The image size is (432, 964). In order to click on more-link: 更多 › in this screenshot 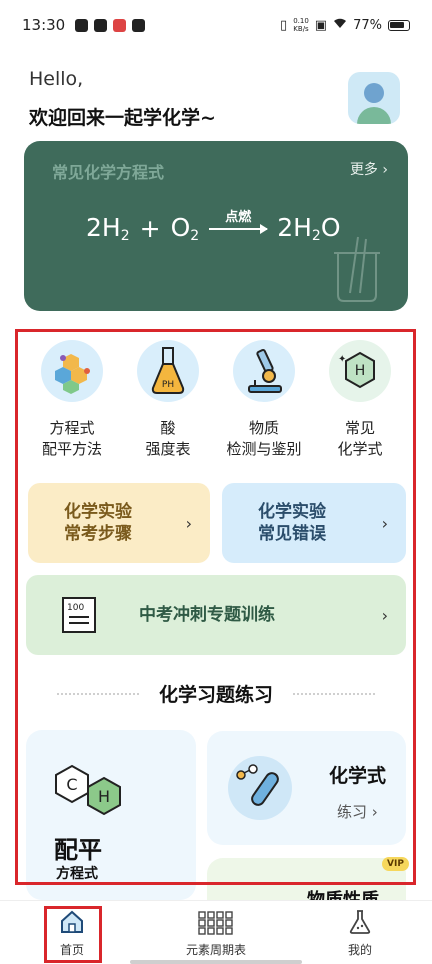, I will do `click(369, 169)`.